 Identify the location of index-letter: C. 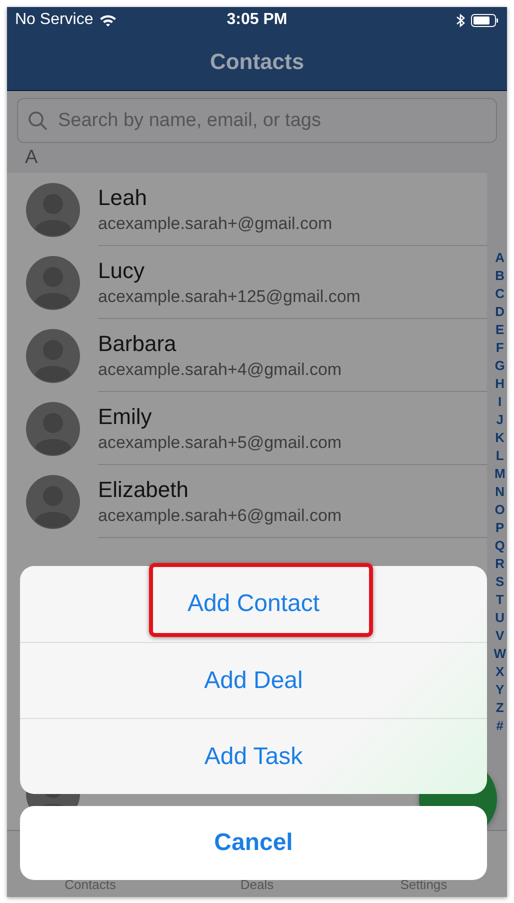
(500, 294).